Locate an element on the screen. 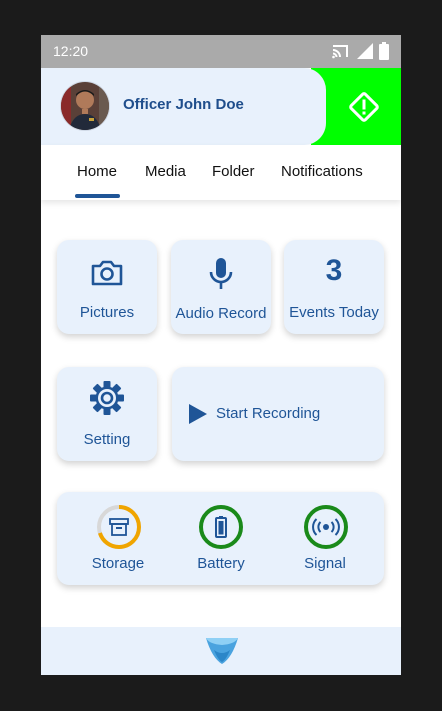 The width and height of the screenshot is (442, 711). setting-label: Setting is located at coordinates (107, 439).